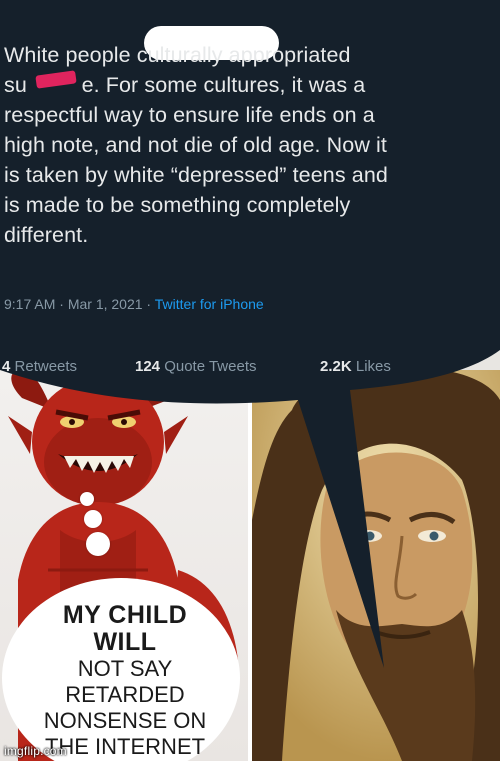  Describe the element at coordinates (210, 366) in the screenshot. I see `quote-label: Quote Tweets` at that location.